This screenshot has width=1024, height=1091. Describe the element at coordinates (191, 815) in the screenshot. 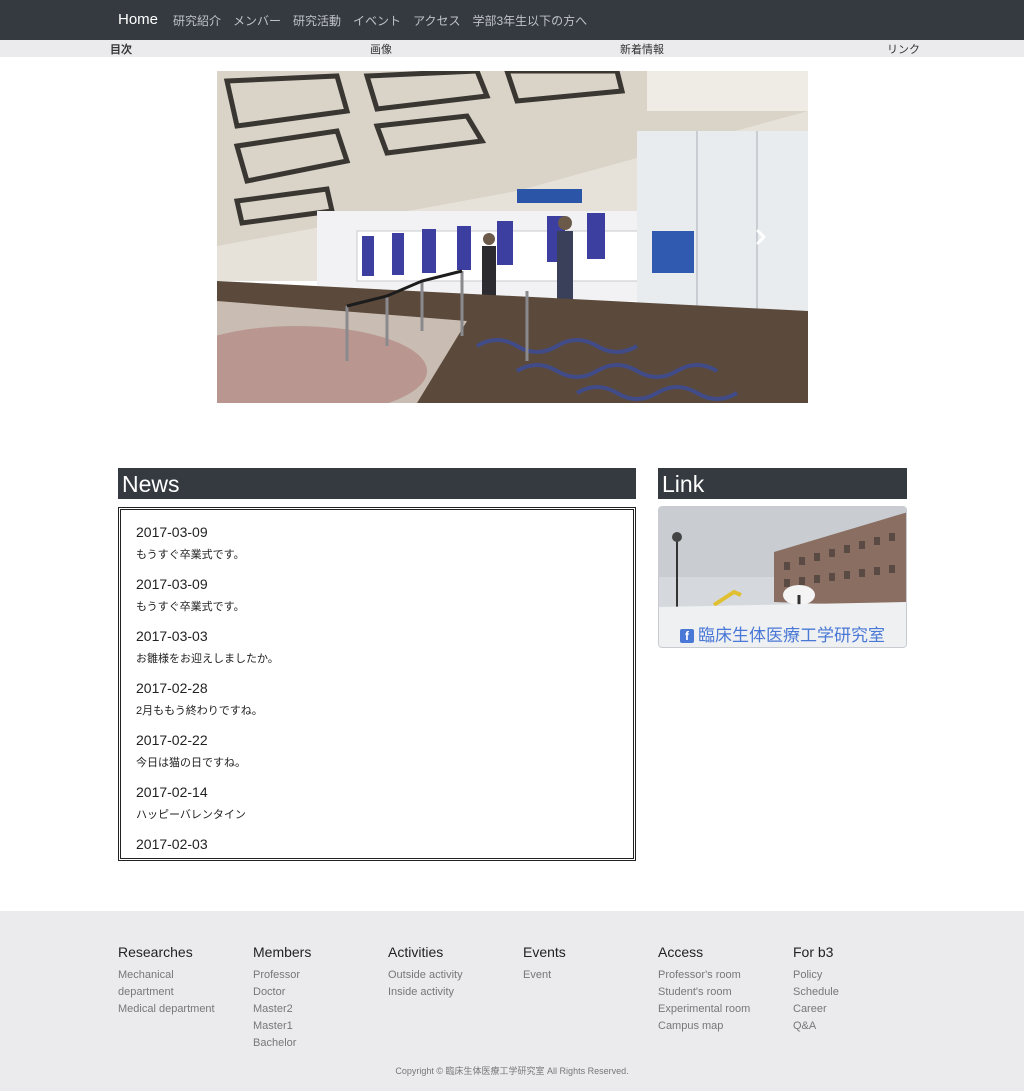

I see `news-text: ハッピーバレンタイン` at that location.